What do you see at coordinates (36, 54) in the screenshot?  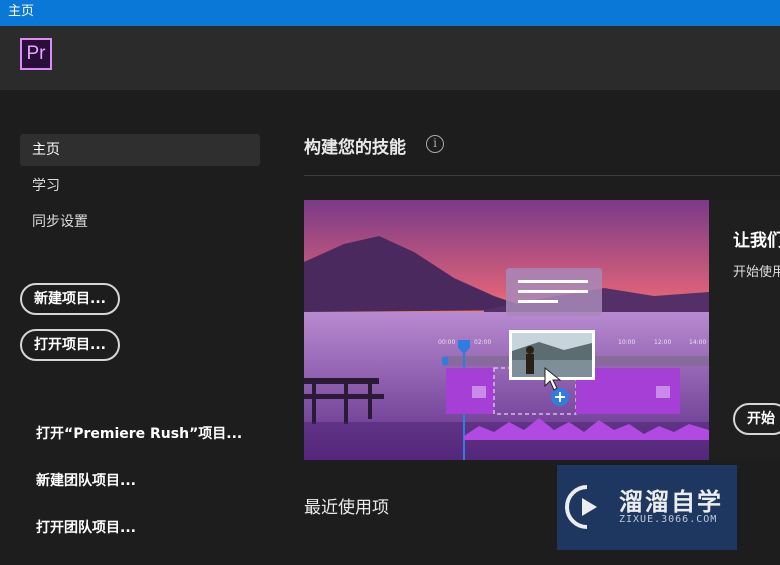 I see `premiere-logo: Pr` at bounding box center [36, 54].